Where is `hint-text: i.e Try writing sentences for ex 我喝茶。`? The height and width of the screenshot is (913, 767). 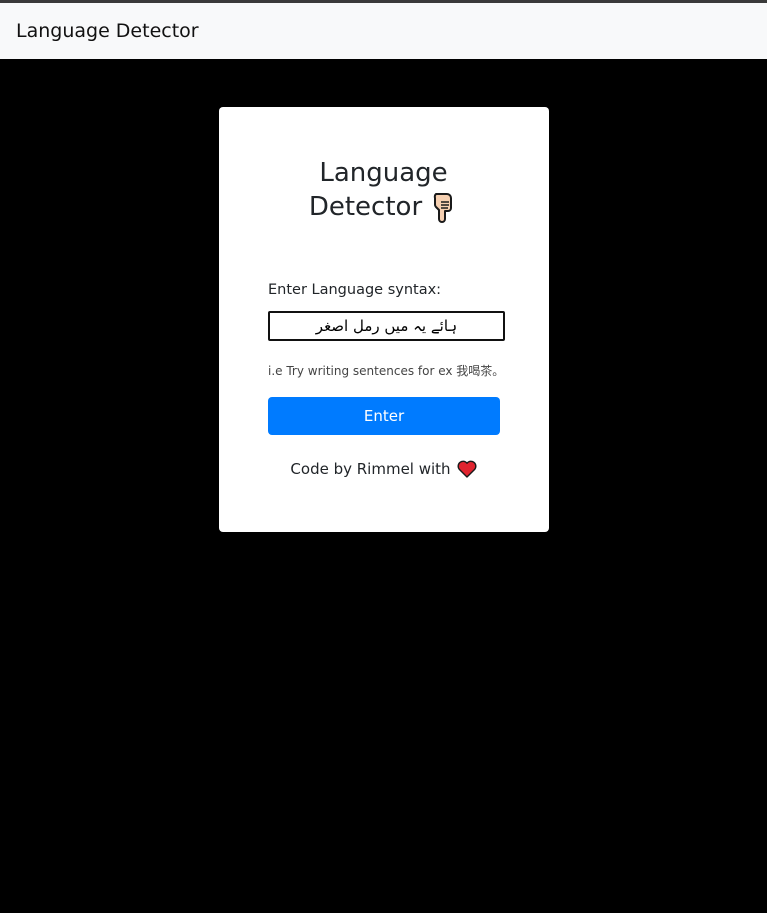 hint-text: i.e Try writing sentences for ex 我喝茶。 is located at coordinates (386, 371).